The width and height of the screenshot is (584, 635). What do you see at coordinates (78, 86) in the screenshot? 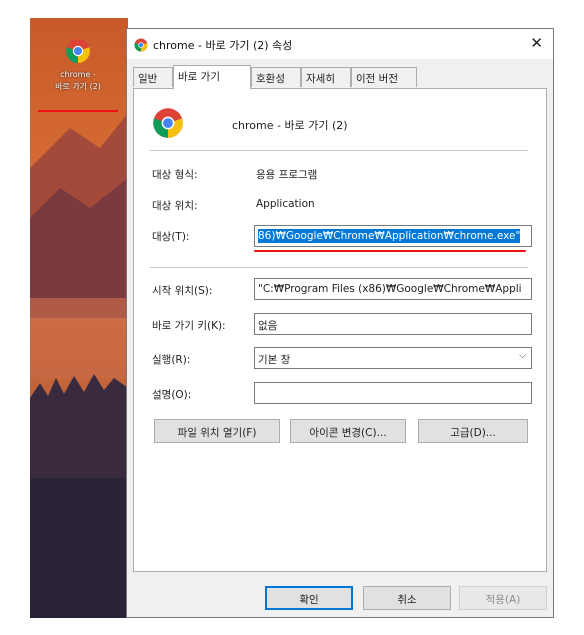
I see `desktop-icon-caption-line2: 바로 가기 (2)` at bounding box center [78, 86].